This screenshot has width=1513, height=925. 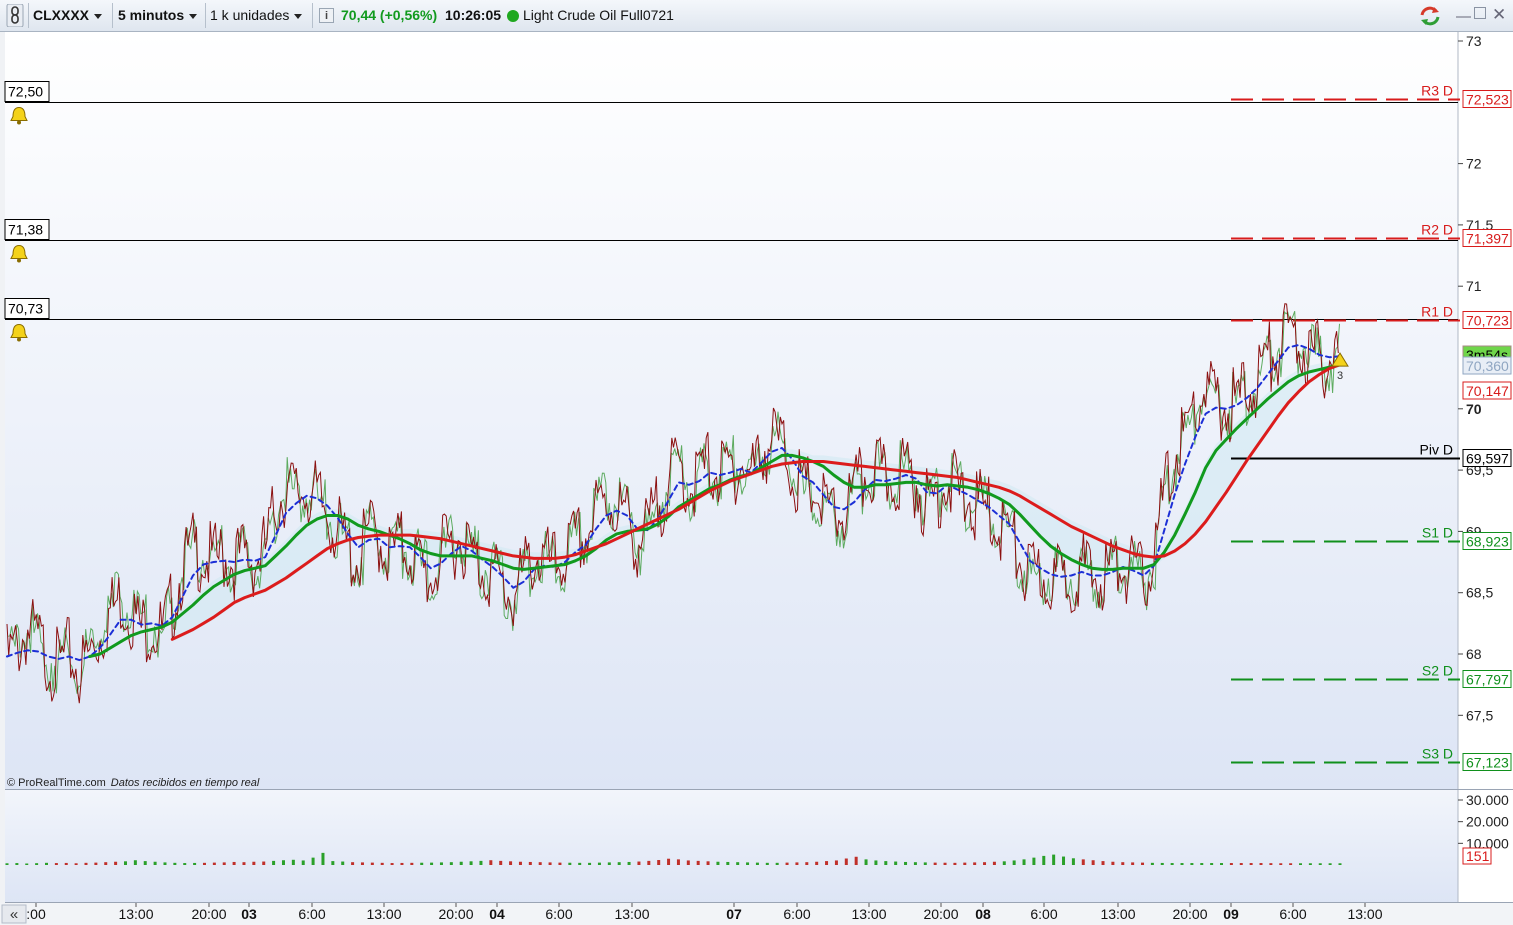 I want to click on close-icon: ✕, so click(x=1499, y=15).